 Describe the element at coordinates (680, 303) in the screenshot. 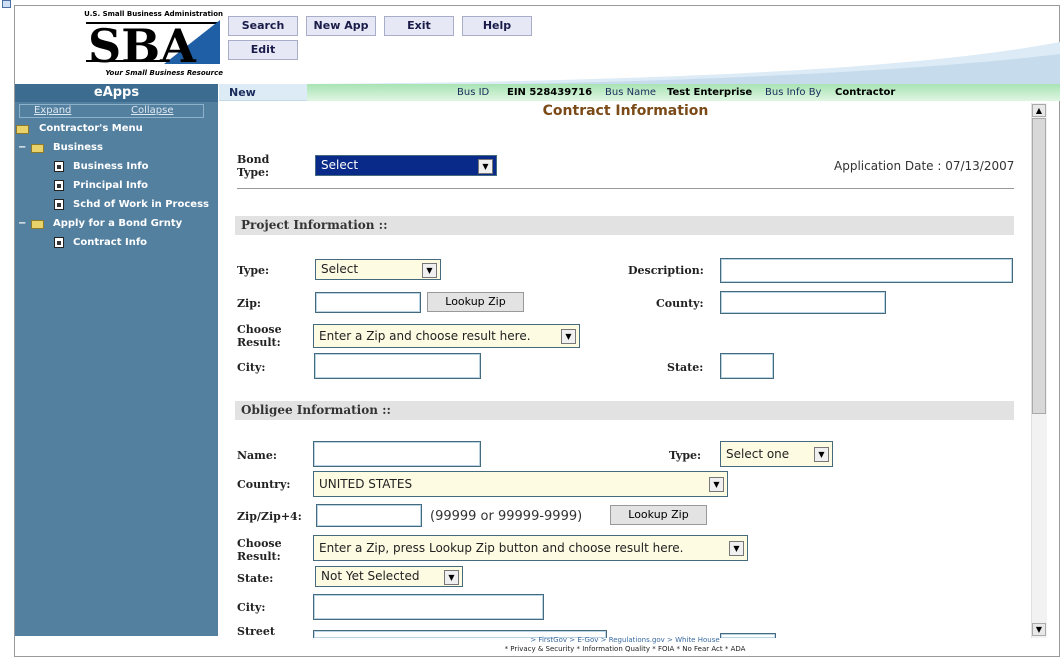

I see `county-label: County:` at that location.